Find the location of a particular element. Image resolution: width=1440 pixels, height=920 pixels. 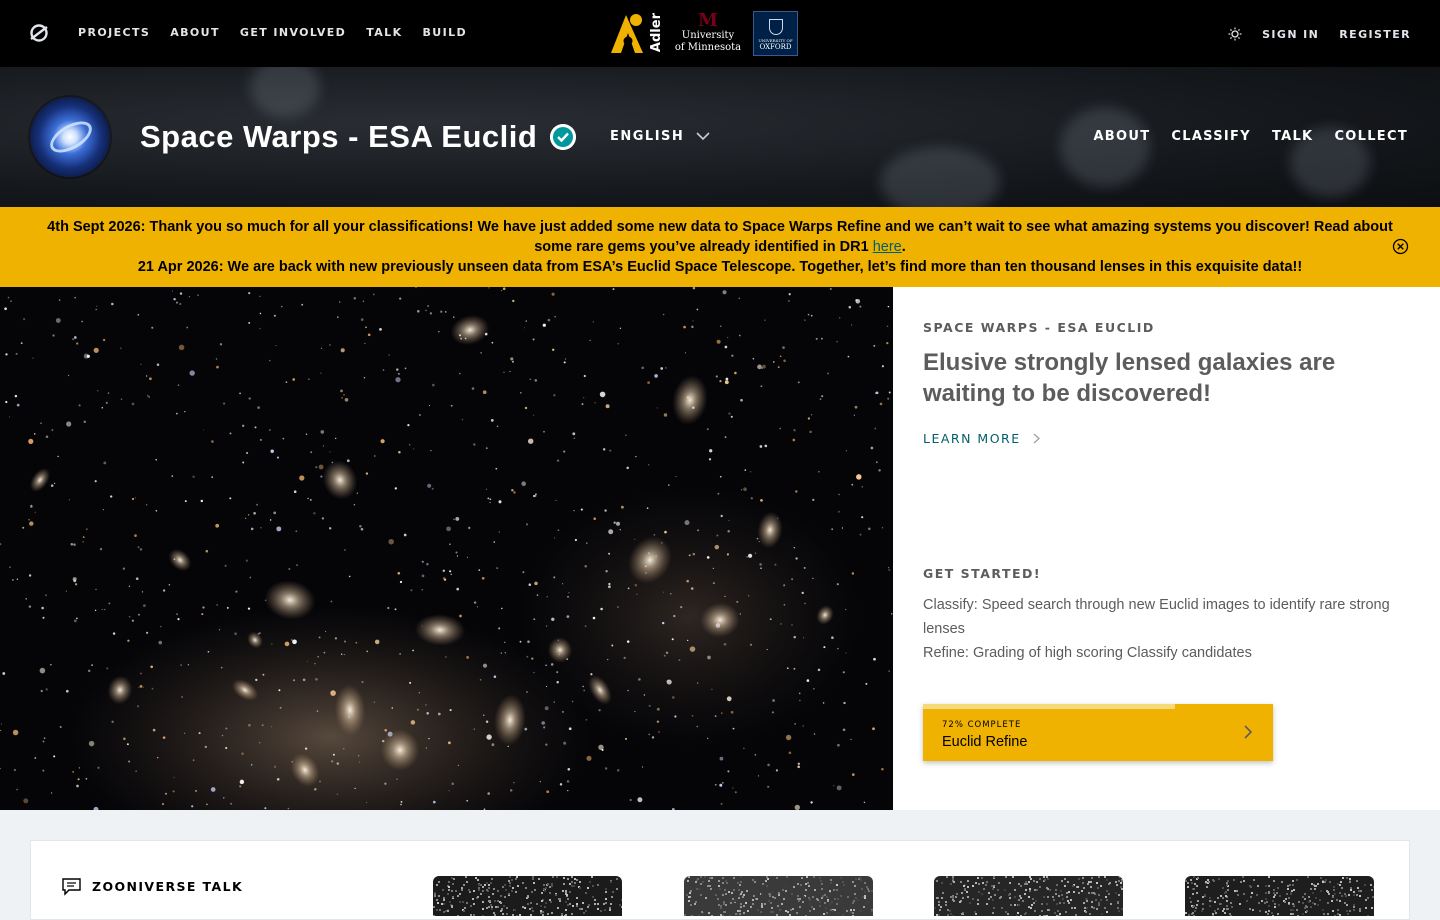

register-link: REGISTER is located at coordinates (1375, 34).